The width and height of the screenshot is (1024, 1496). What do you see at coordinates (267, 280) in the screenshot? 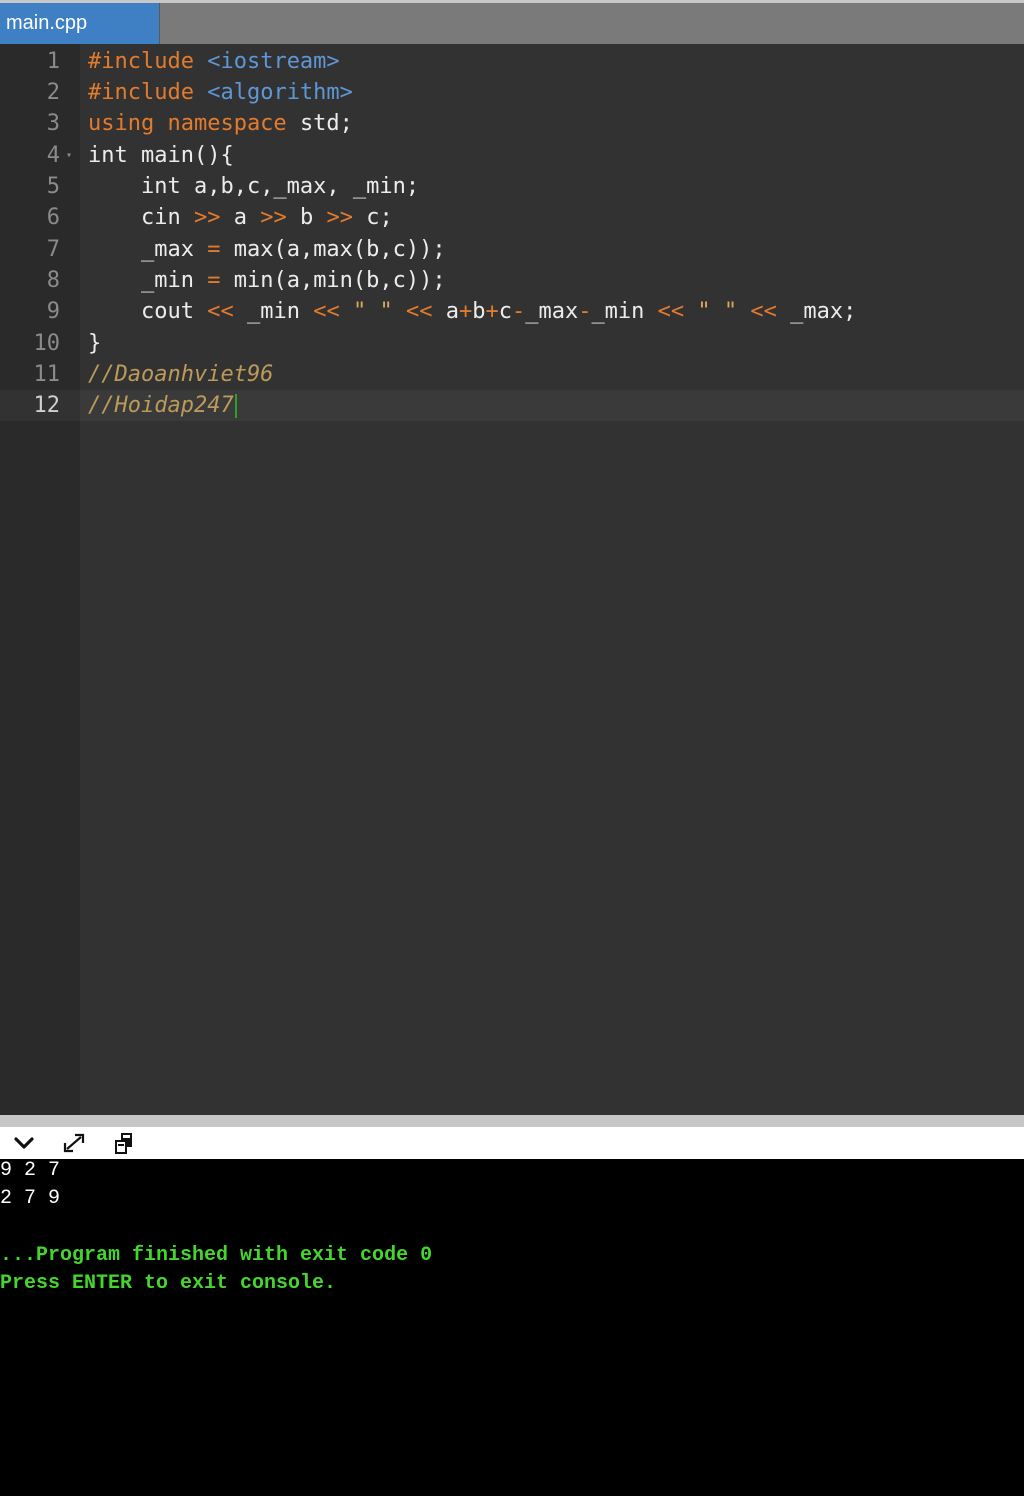
I see `code-line-8: _min = min(a,min(b,c));` at bounding box center [267, 280].